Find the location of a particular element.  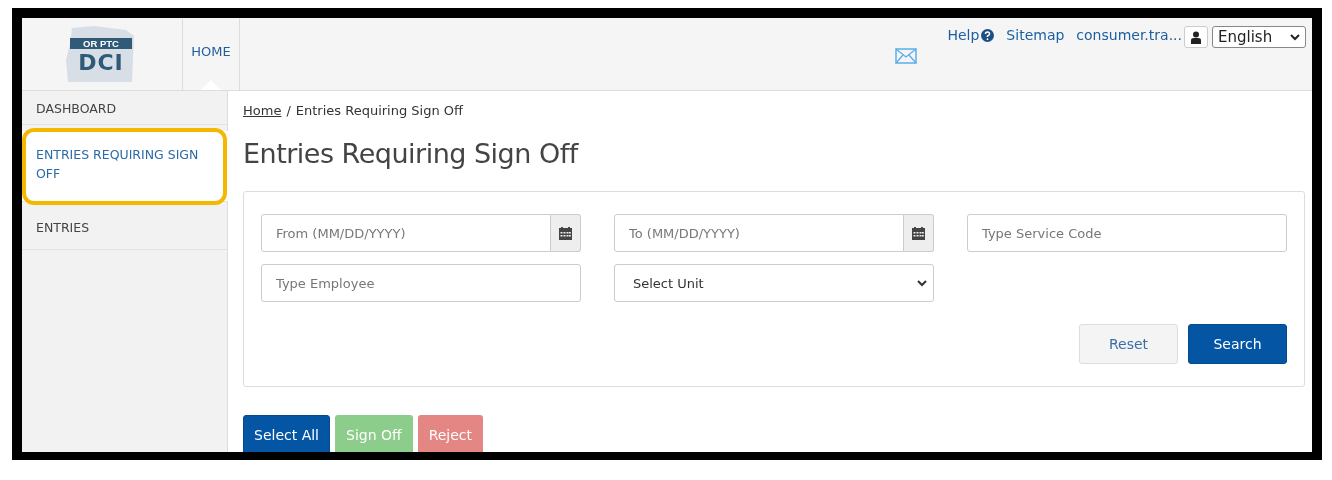

header-link: Sitemap is located at coordinates (1035, 35).